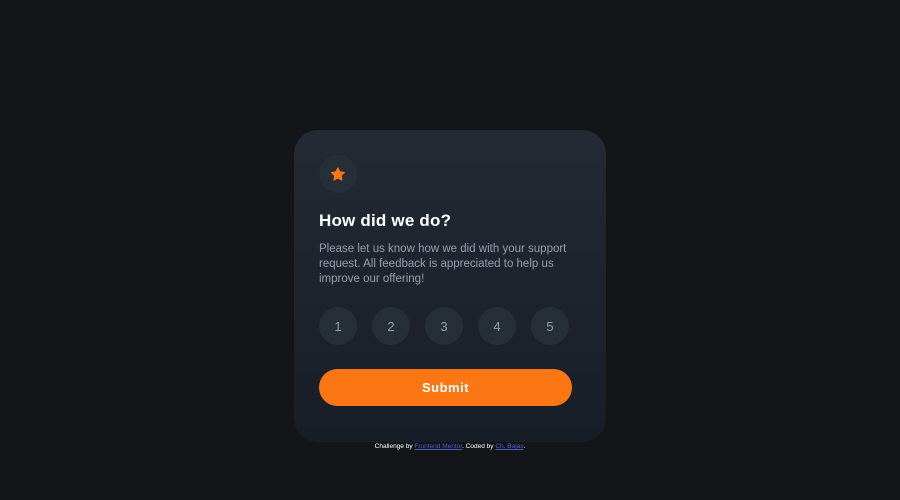 This screenshot has width=900, height=500. What do you see at coordinates (391, 326) in the screenshot?
I see `rating-option-2: 2` at bounding box center [391, 326].